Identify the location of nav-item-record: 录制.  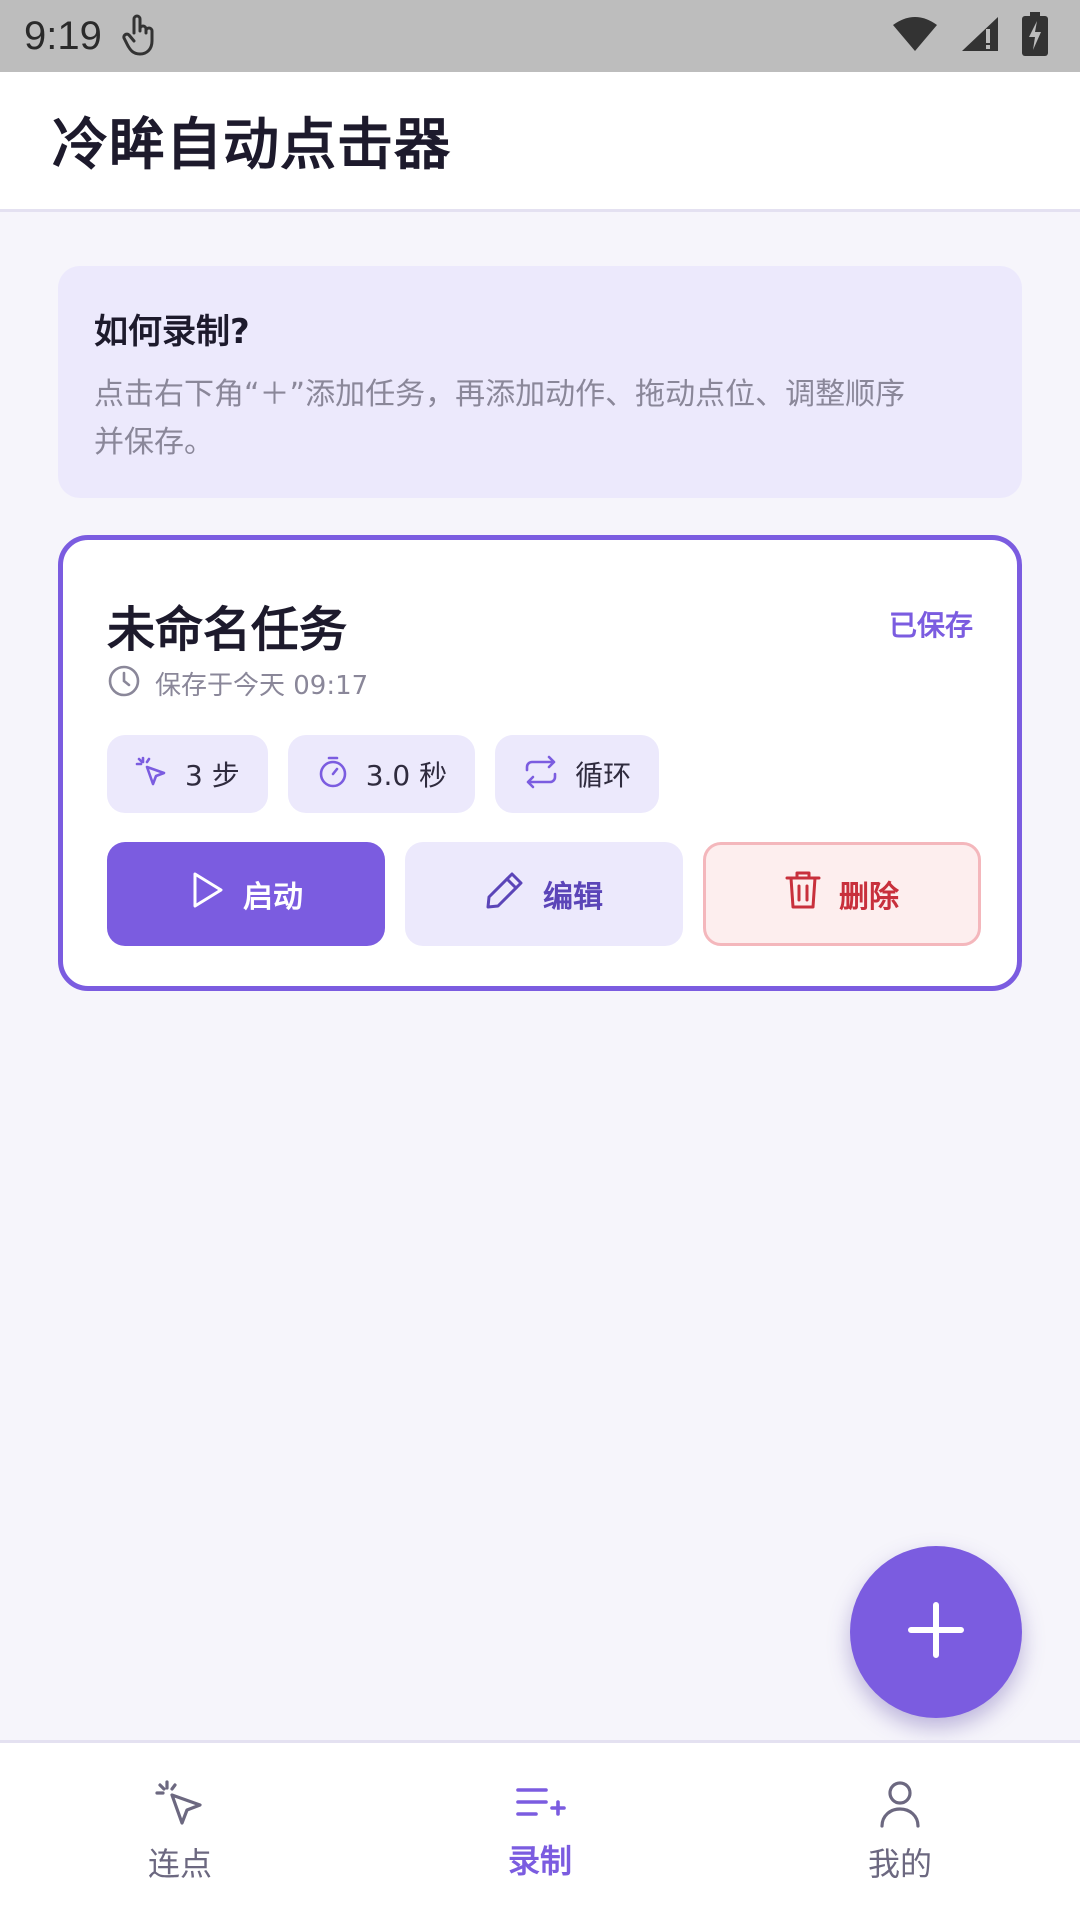
(540, 1831).